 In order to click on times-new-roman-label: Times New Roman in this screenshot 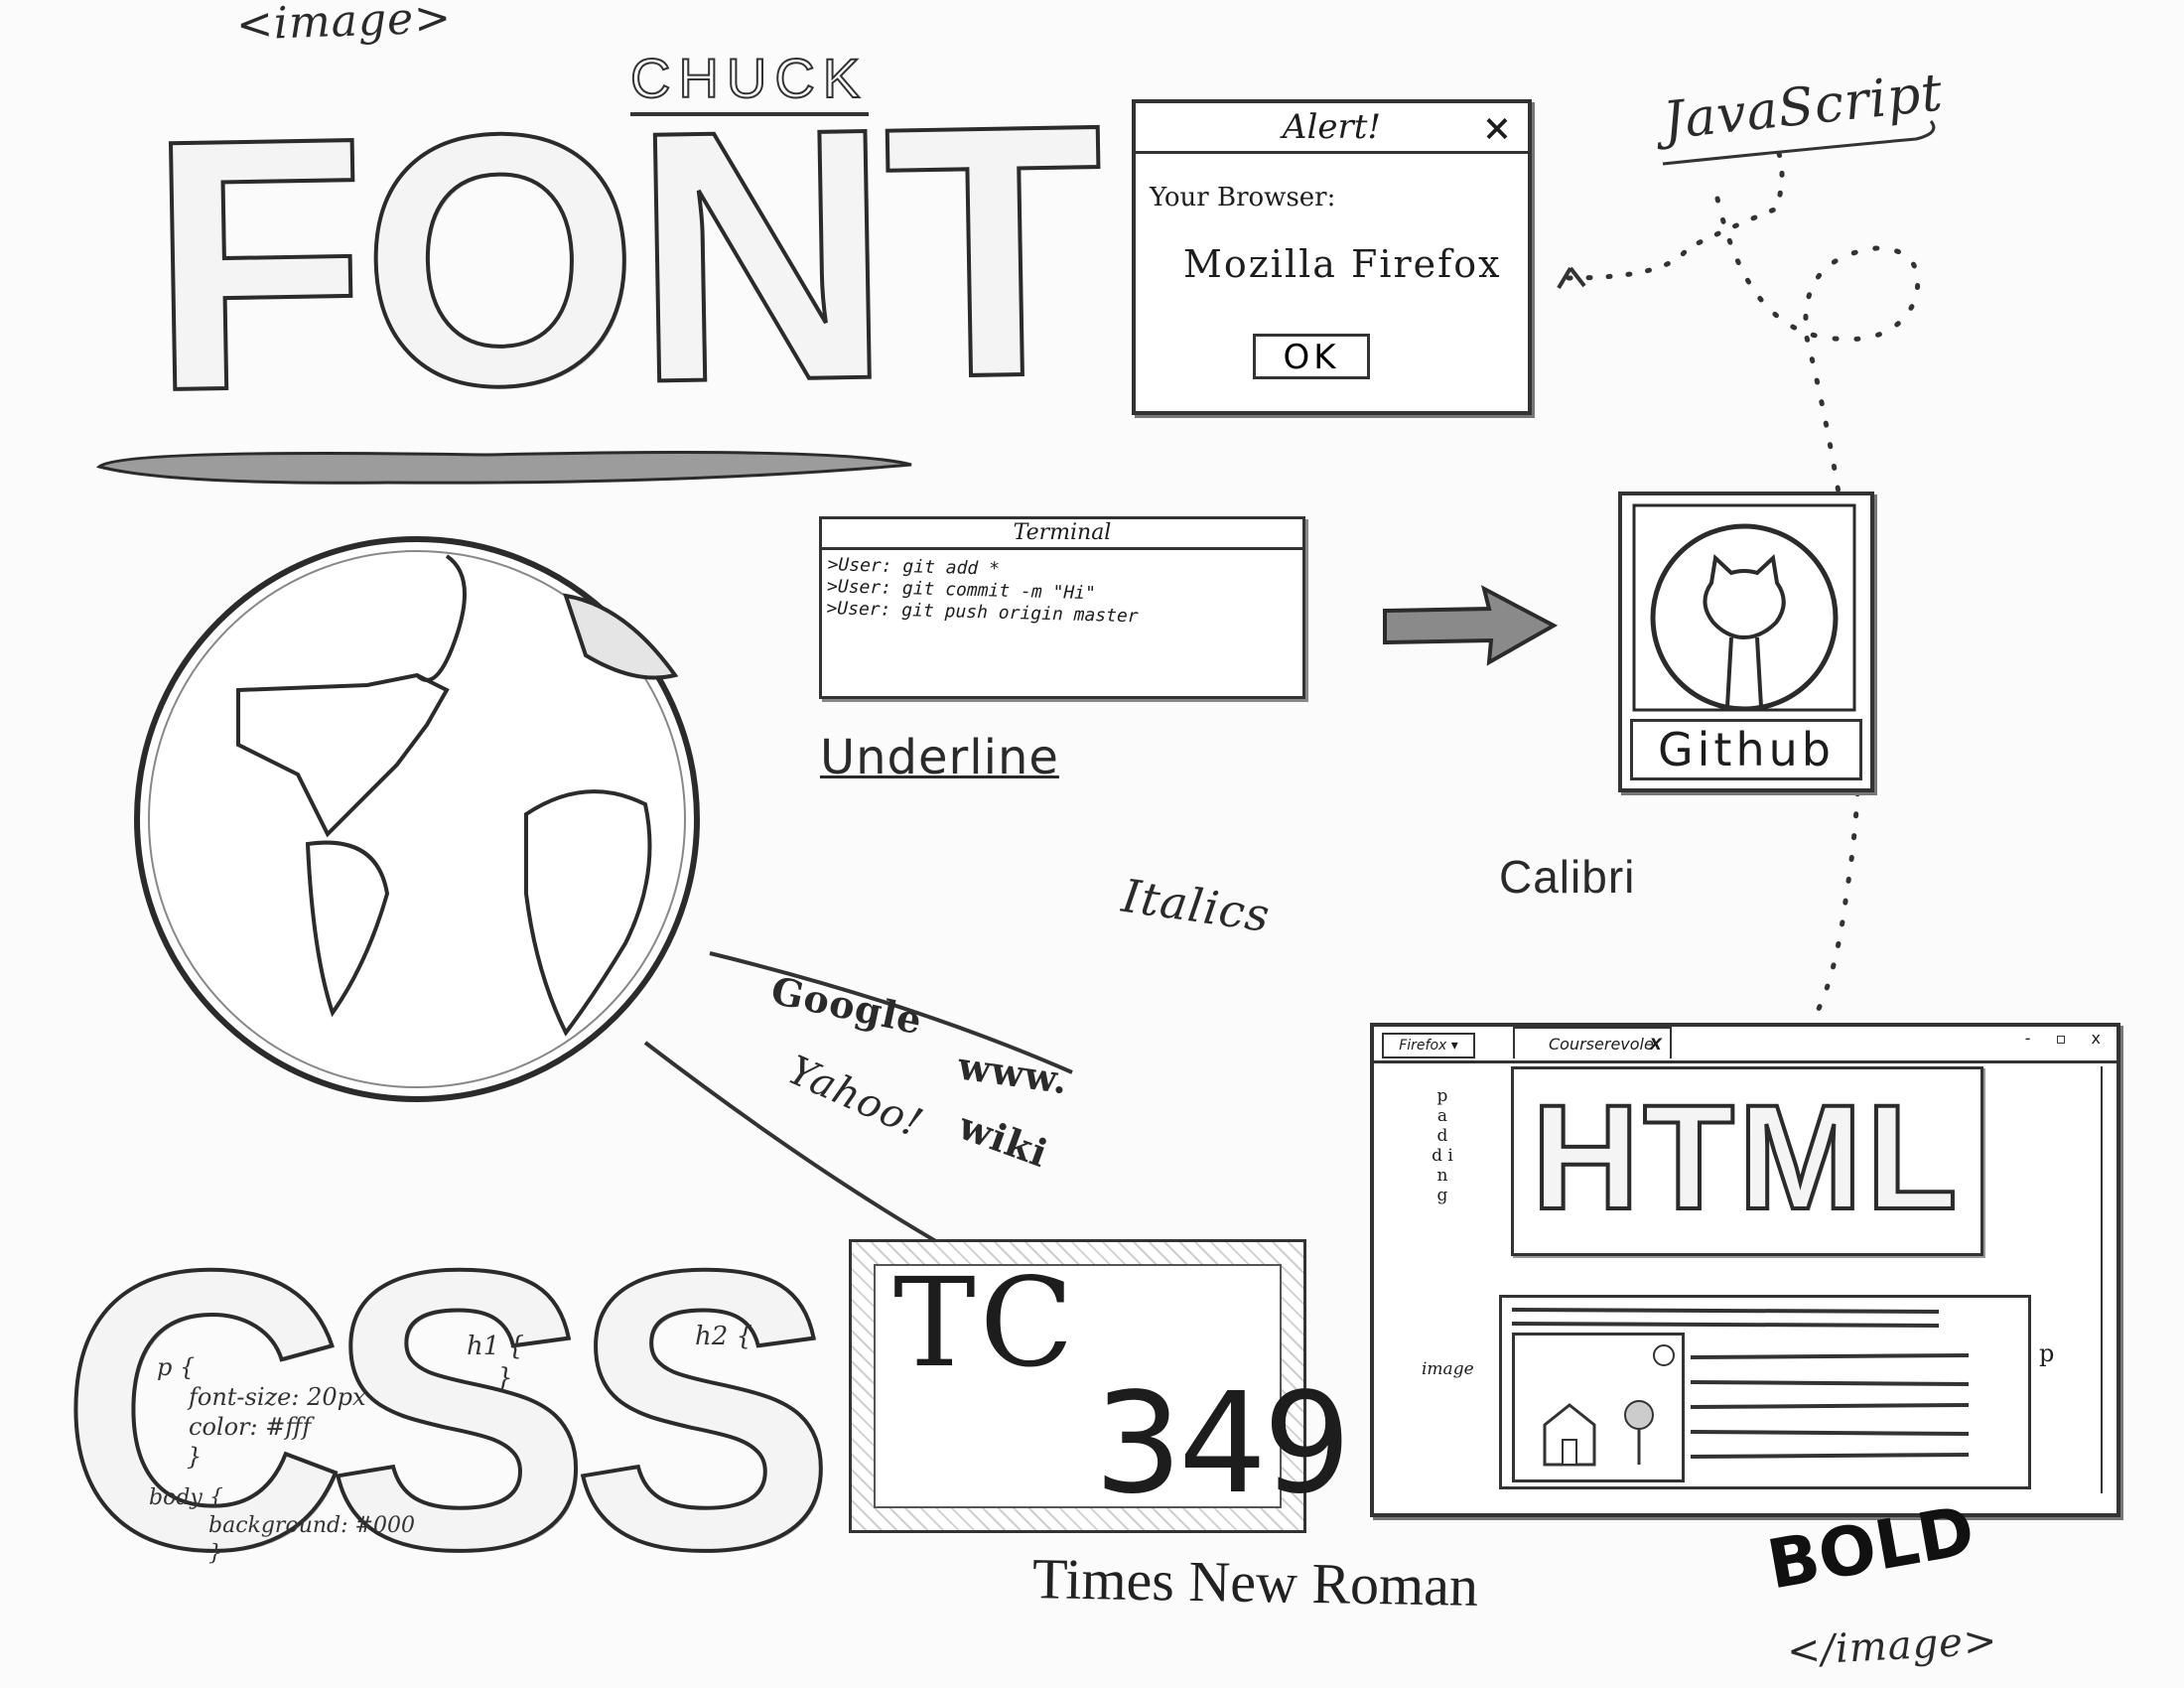, I will do `click(1255, 1582)`.